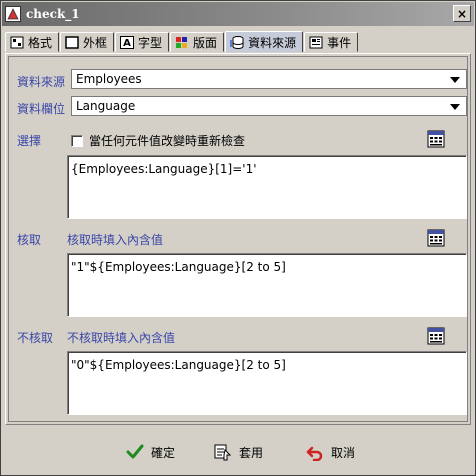 This screenshot has height=476, width=476. I want to click on checked-sublabel: 核取時填入內含值, so click(115, 240).